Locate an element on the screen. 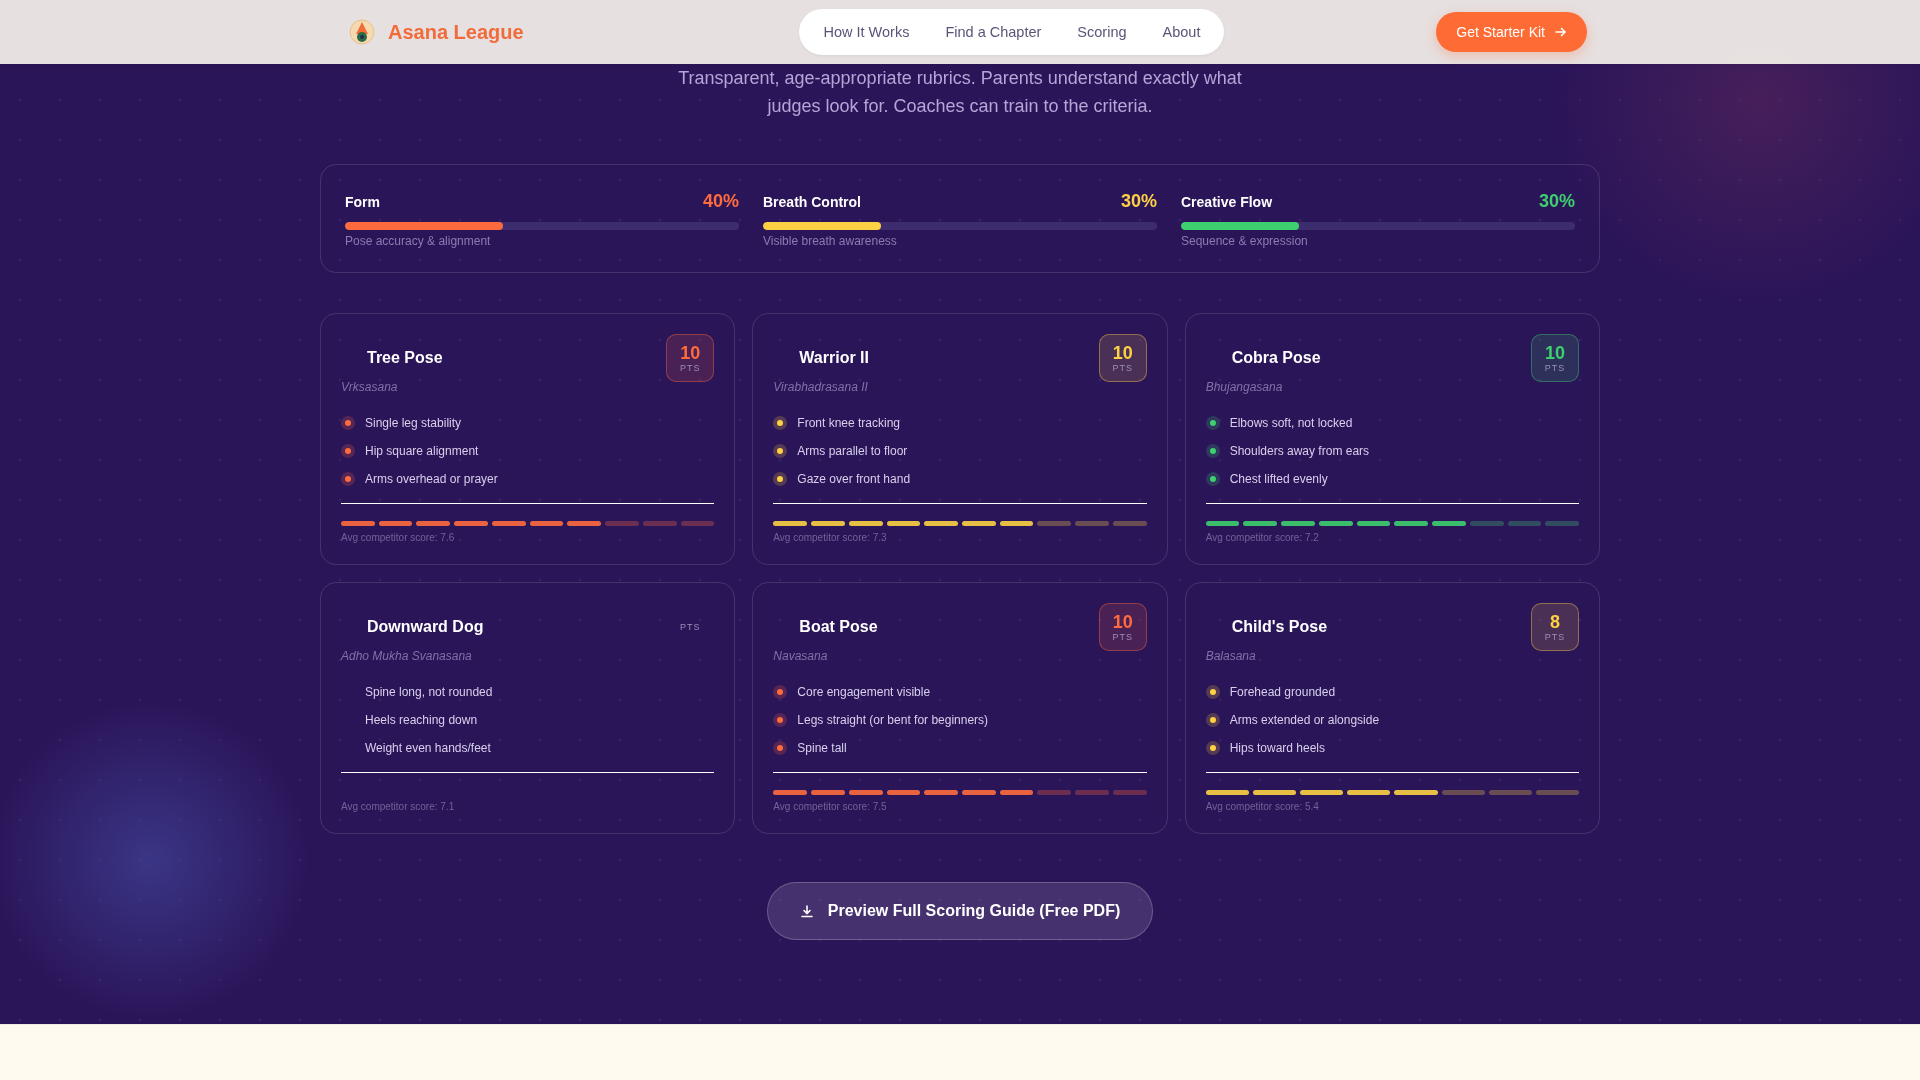  criterion-text: Elbows soft, not locked is located at coordinates (1291, 422).